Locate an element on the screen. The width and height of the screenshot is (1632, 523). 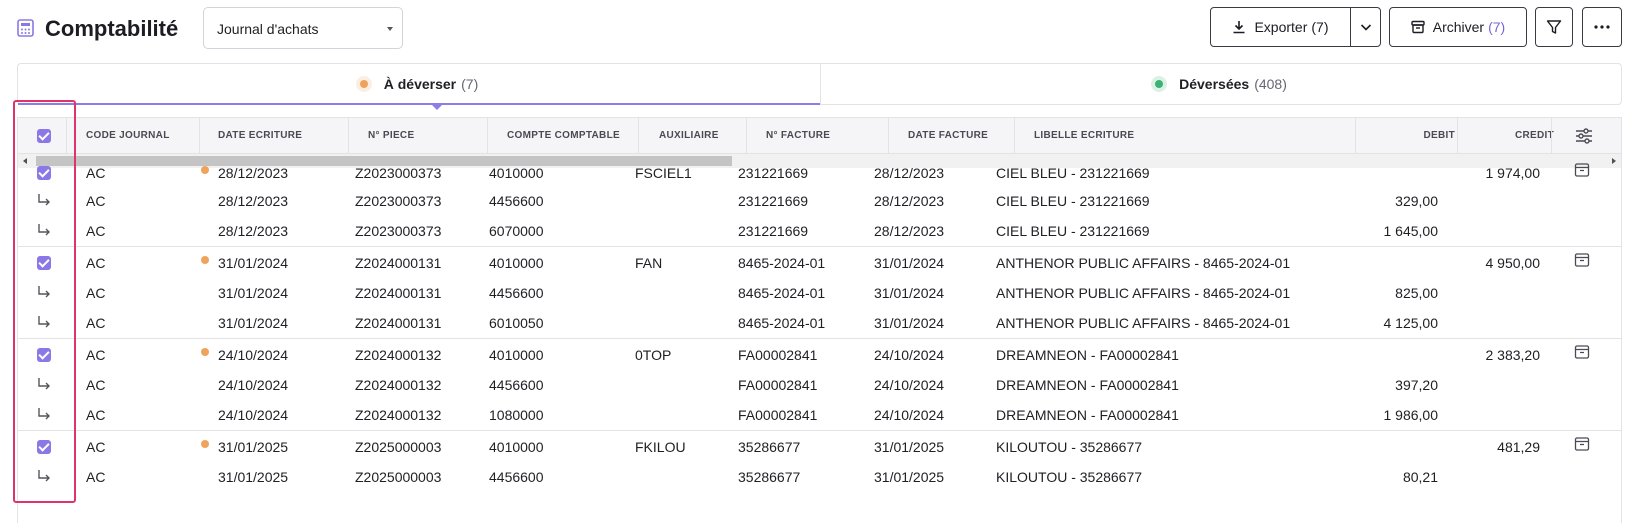
journal-select: Journal d'achats is located at coordinates (303, 28).